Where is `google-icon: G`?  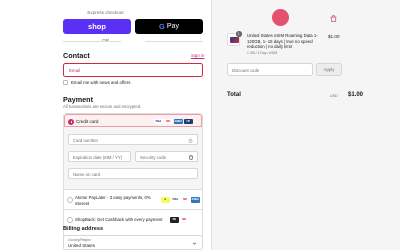 google-icon: G is located at coordinates (162, 26).